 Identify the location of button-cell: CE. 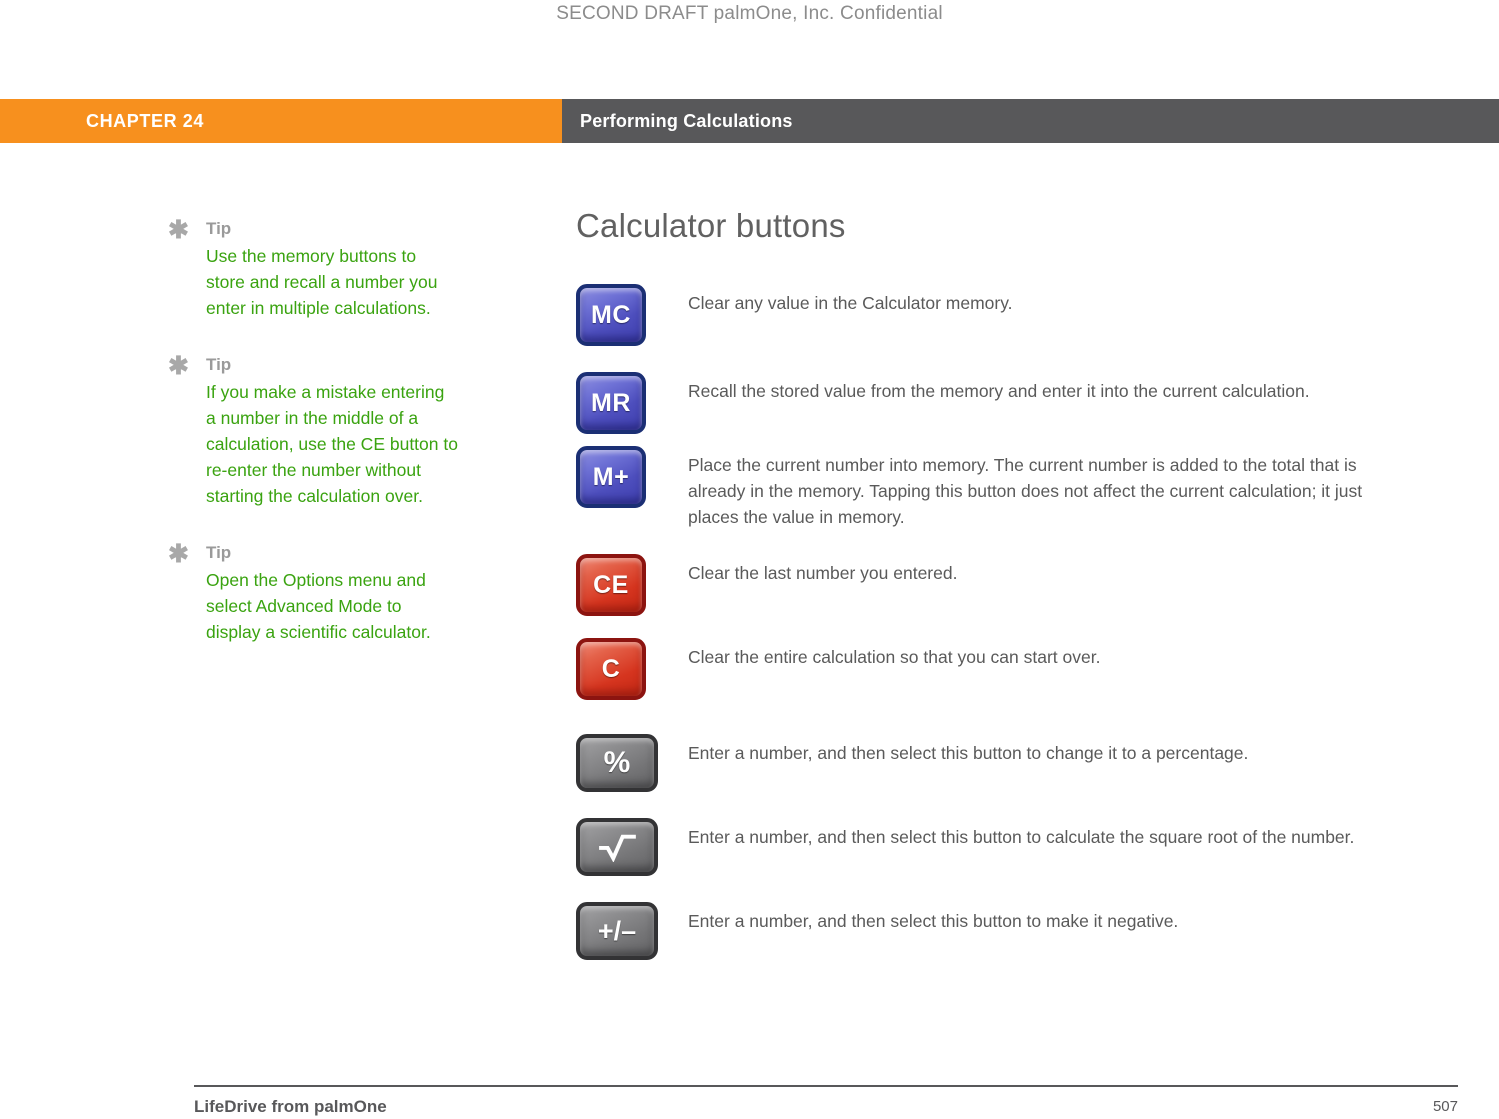
(632, 585).